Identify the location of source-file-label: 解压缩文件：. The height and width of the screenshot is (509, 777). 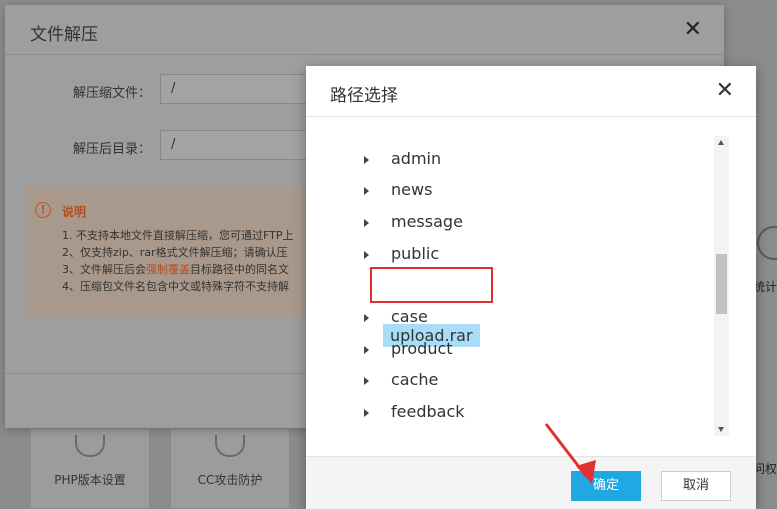
(112, 93).